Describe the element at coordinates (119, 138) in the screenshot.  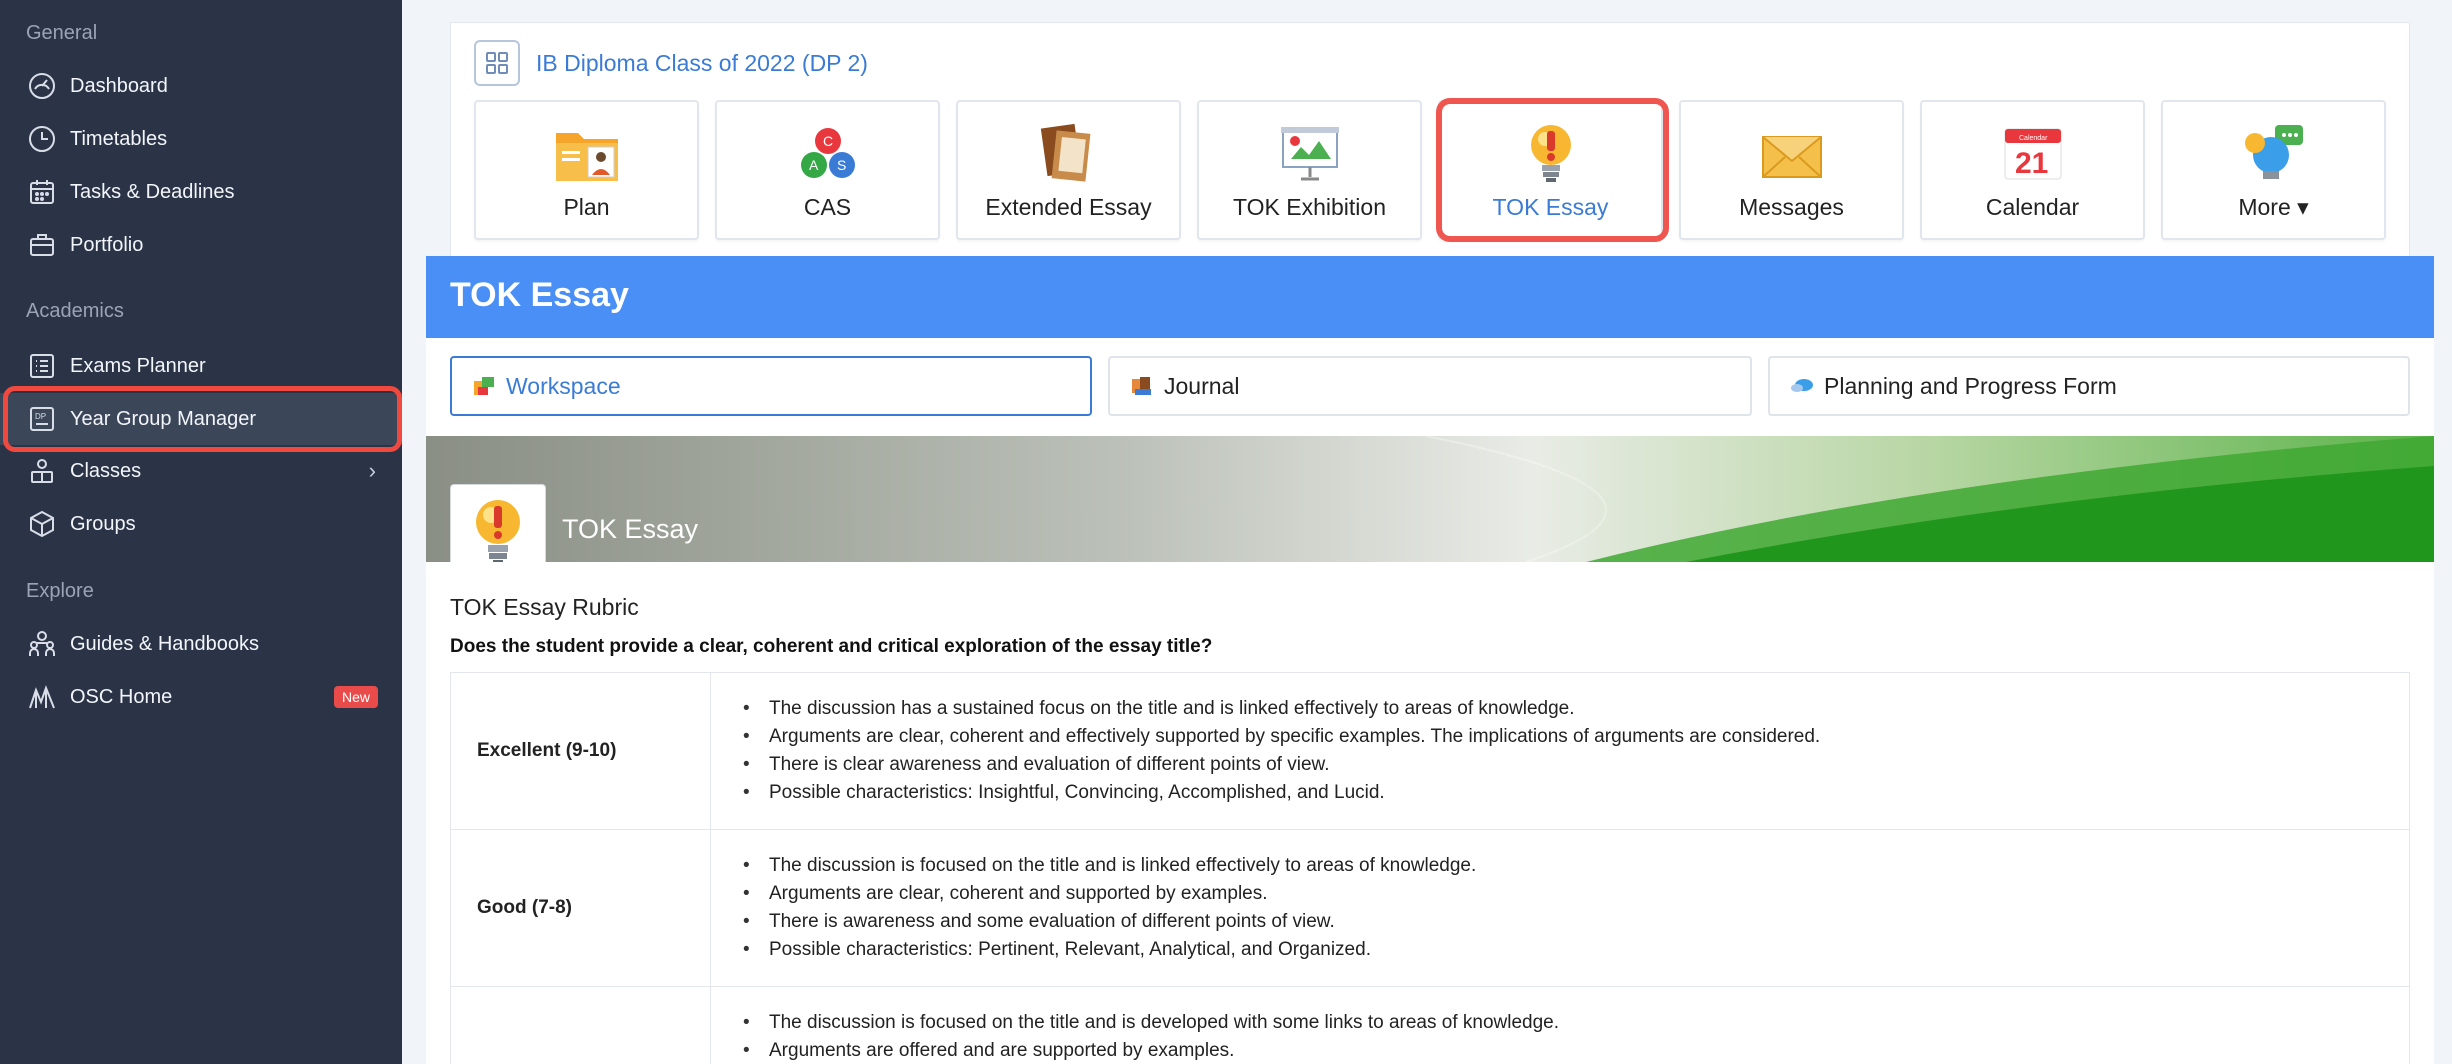
I see `sidebar-item-label: Timetables` at that location.